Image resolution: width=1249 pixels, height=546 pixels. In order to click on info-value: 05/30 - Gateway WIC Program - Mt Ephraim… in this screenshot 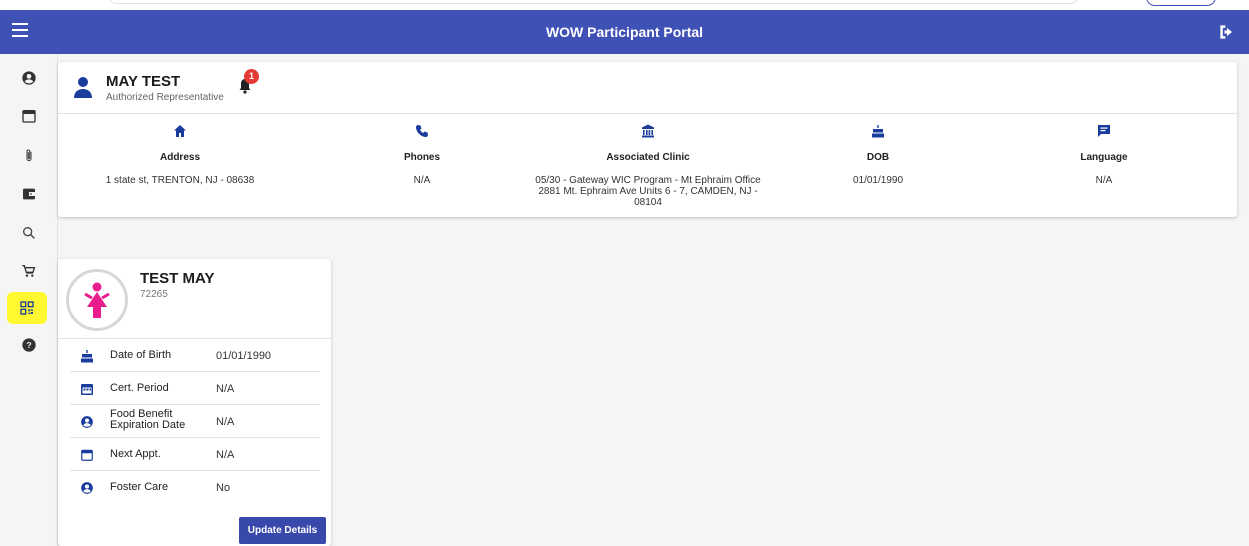, I will do `click(648, 191)`.